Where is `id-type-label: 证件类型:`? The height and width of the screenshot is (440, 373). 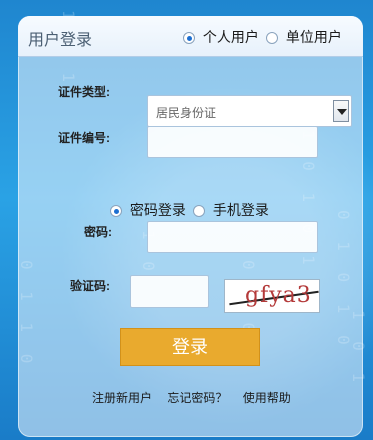 id-type-label: 证件类型: is located at coordinates (84, 92).